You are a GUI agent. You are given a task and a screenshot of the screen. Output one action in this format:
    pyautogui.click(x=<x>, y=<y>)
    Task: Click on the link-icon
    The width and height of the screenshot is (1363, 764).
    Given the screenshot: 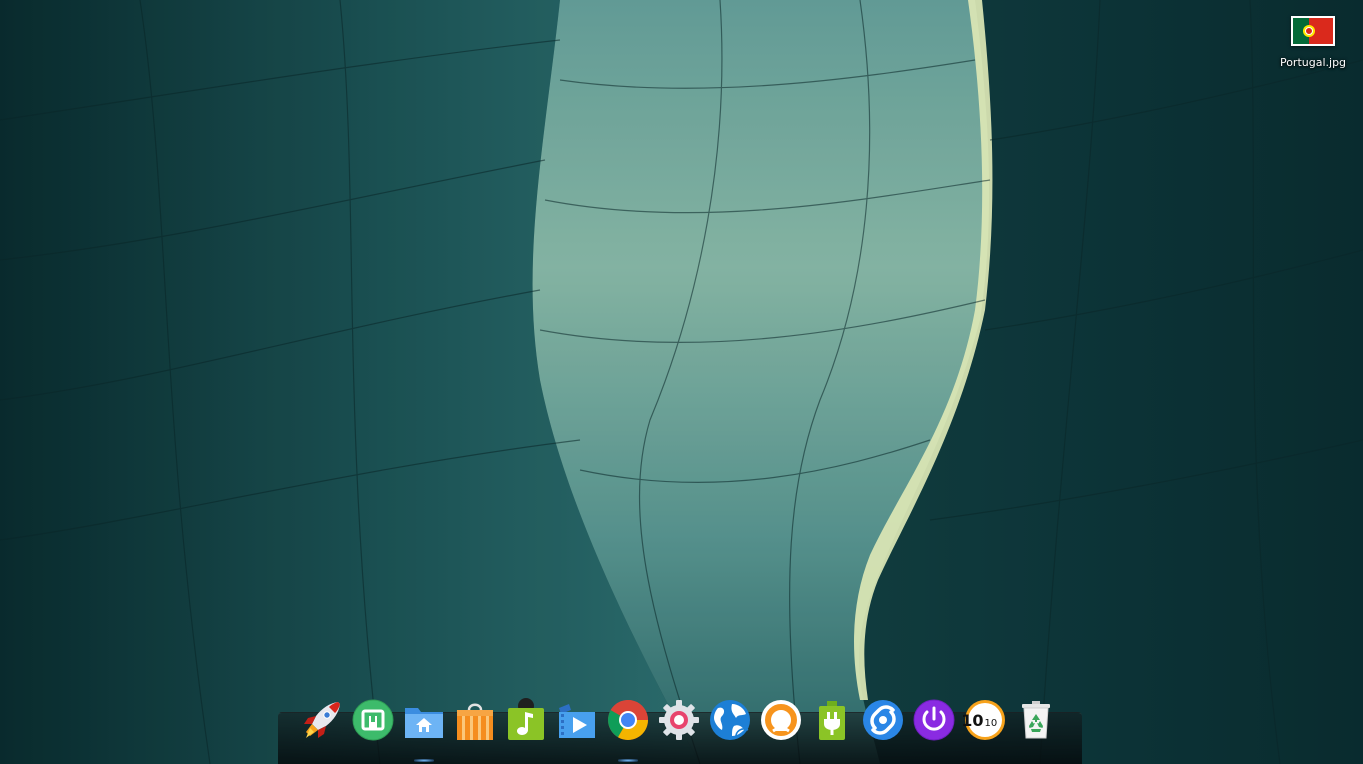 What is the action you would take?
    pyautogui.click(x=883, y=720)
    